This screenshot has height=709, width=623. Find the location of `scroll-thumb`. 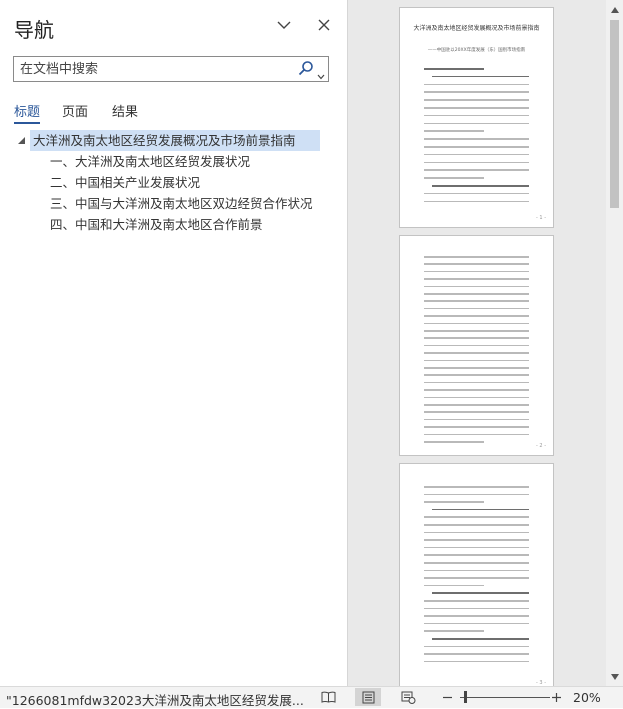

scroll-thumb is located at coordinates (614, 114).